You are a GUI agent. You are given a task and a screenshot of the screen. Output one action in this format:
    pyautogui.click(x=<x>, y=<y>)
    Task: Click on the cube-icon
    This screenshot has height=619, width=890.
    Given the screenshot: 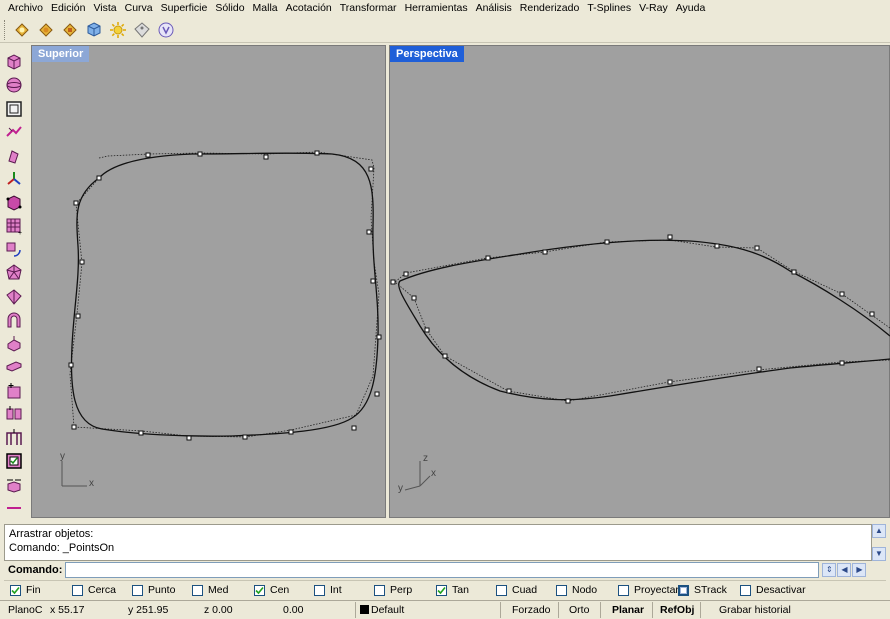 What is the action you would take?
    pyautogui.click(x=94, y=29)
    